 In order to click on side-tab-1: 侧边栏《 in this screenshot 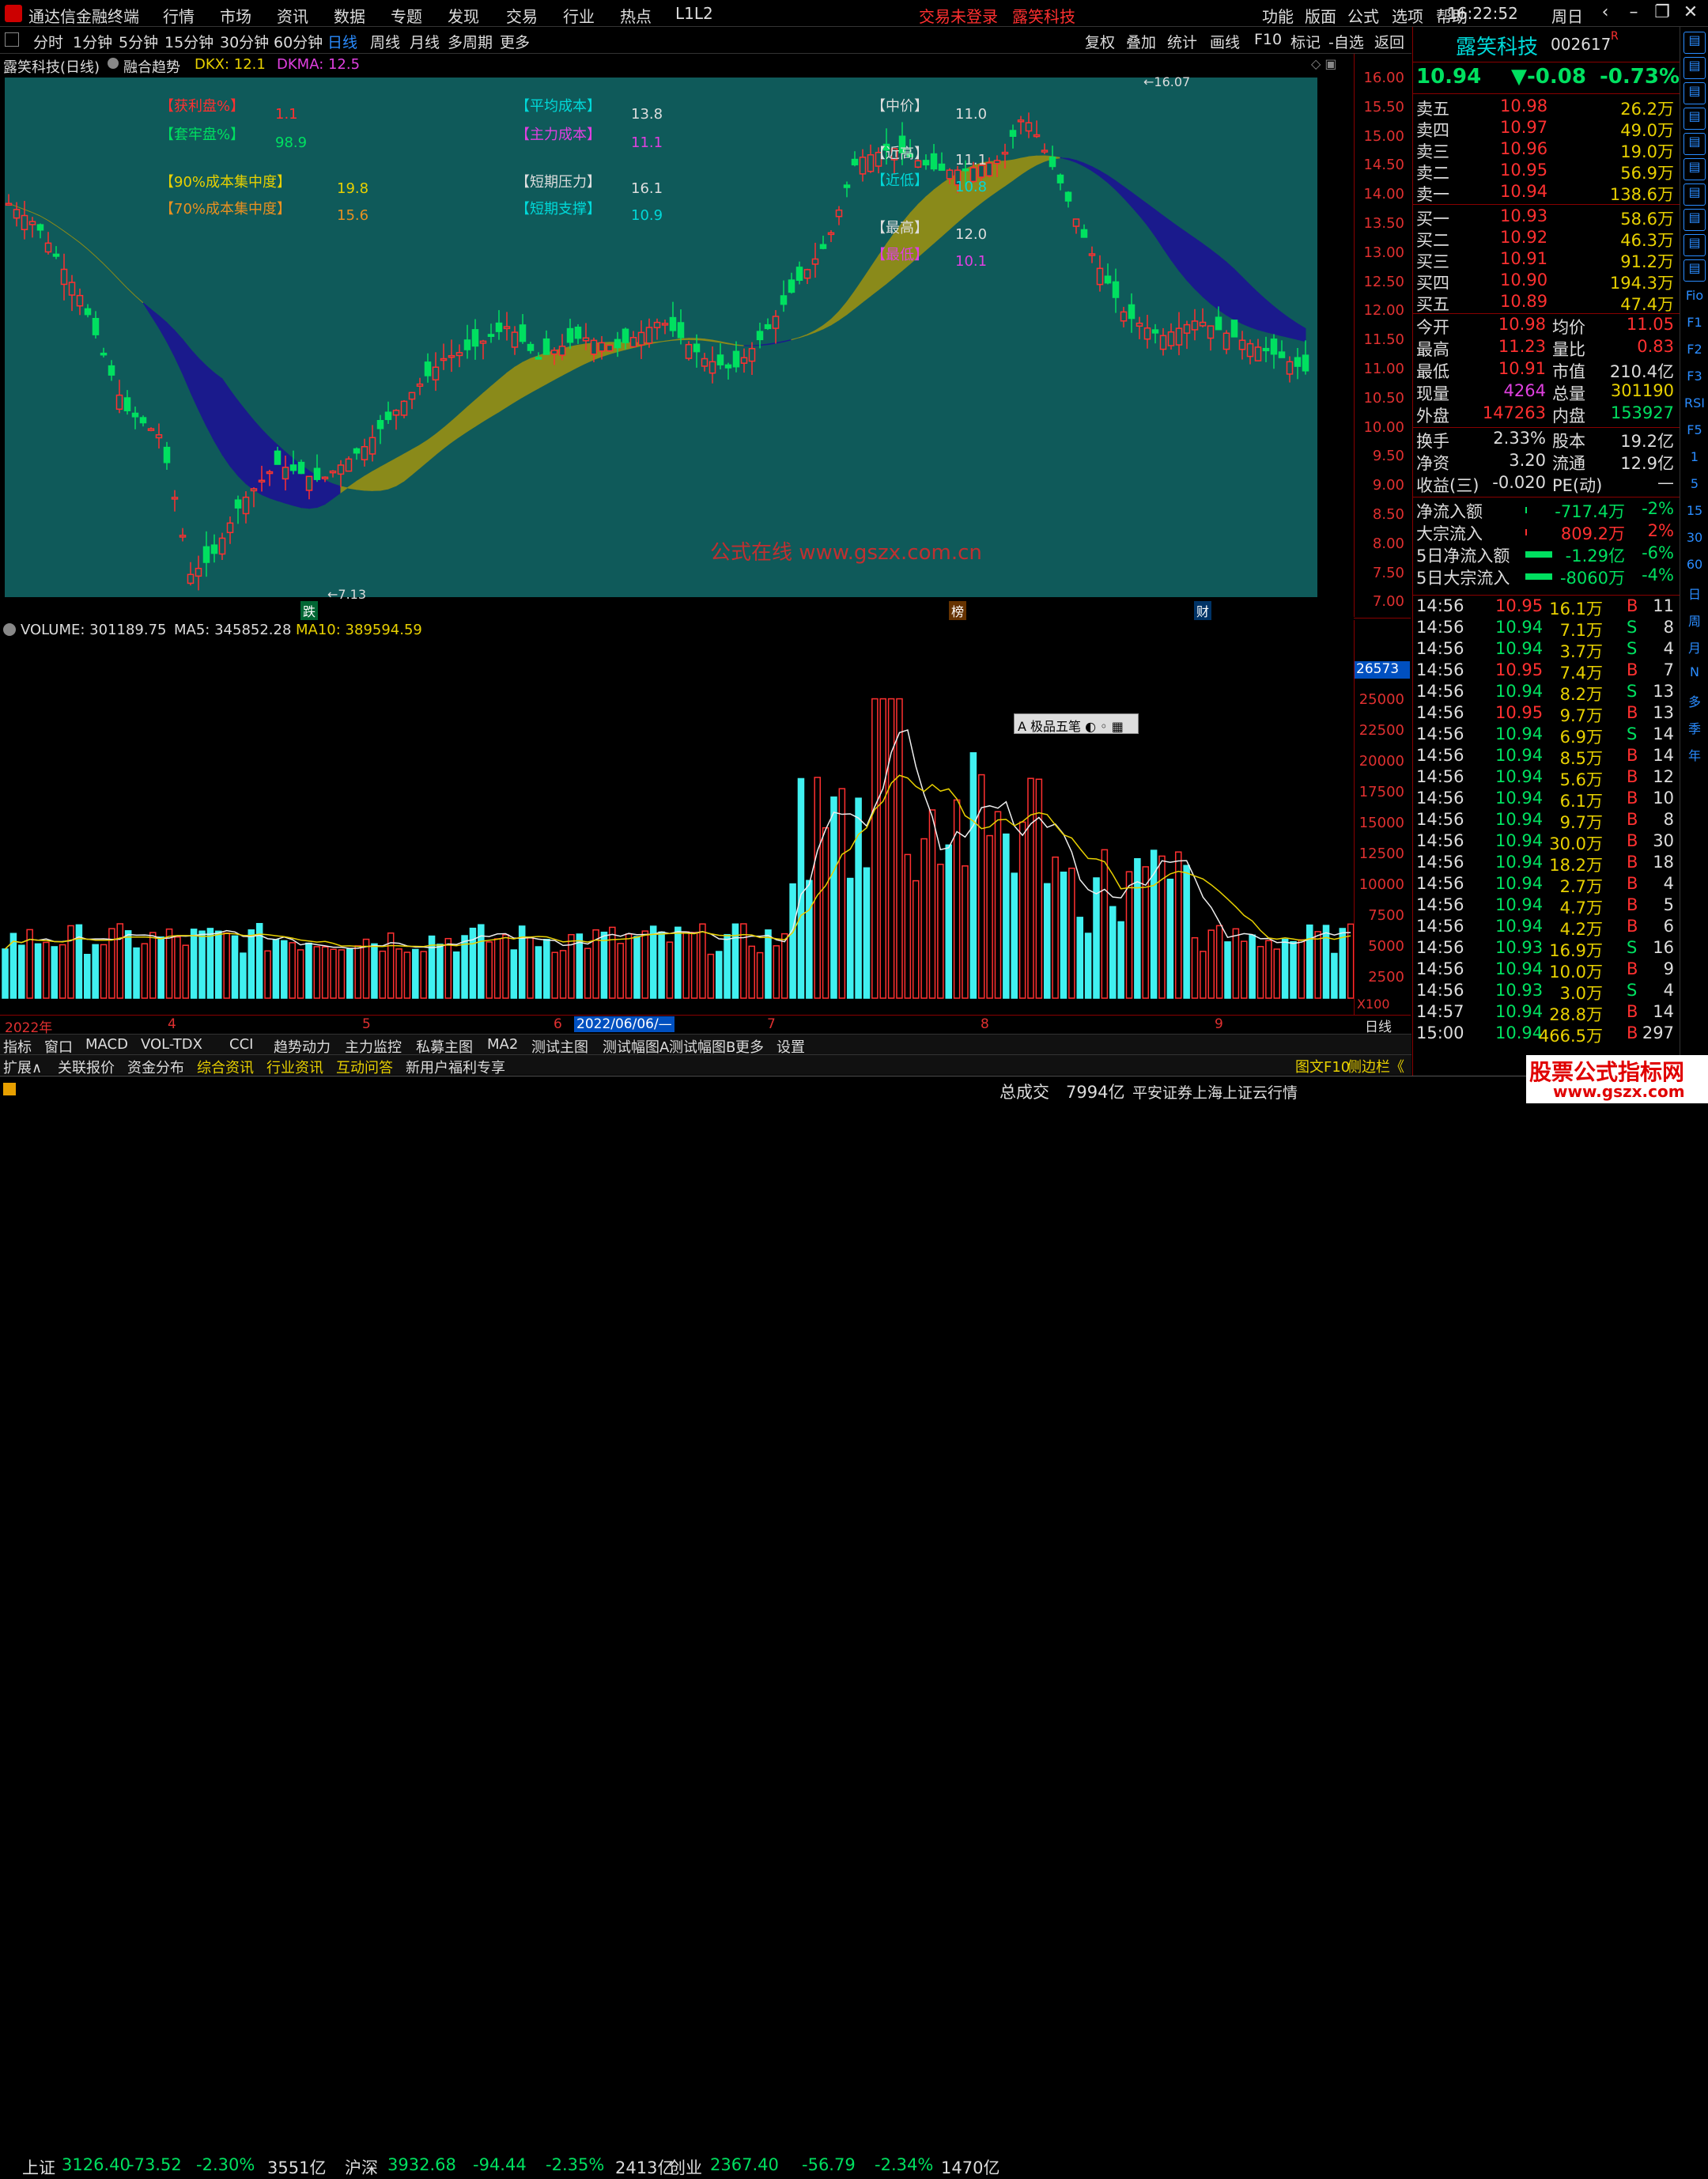, I will do `click(1375, 1066)`.